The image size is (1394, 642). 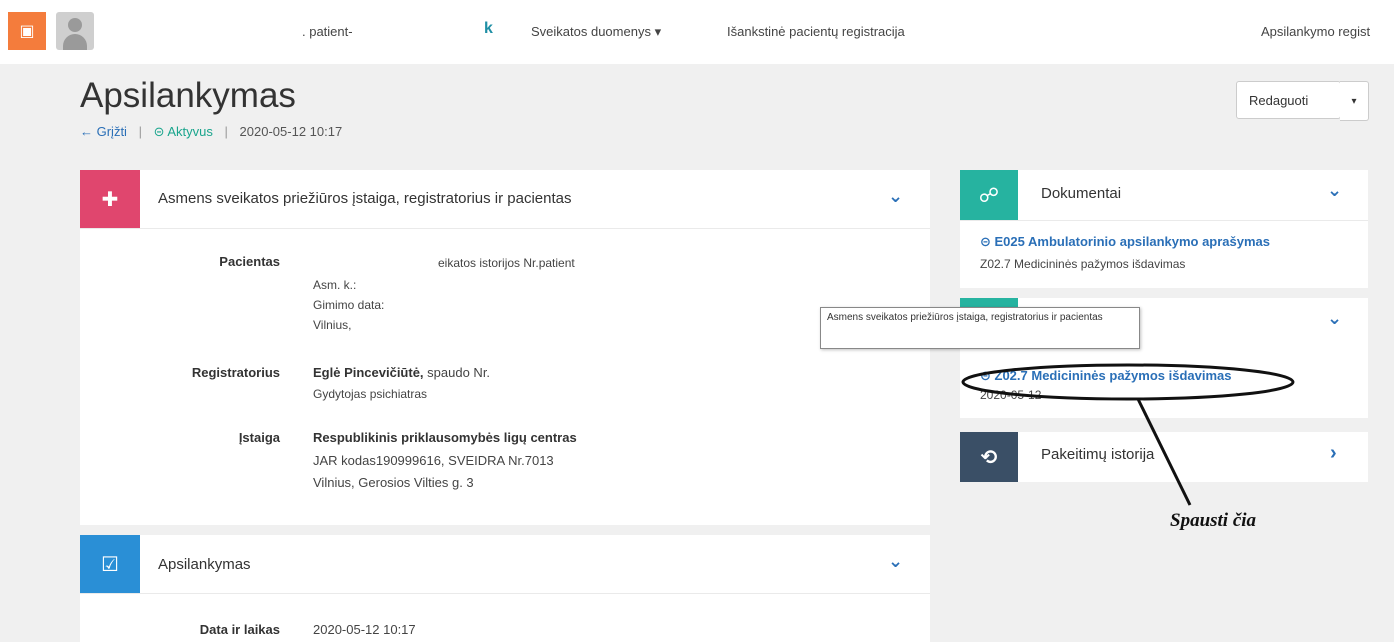 I want to click on edit-button: Redaguoti, so click(x=1288, y=100).